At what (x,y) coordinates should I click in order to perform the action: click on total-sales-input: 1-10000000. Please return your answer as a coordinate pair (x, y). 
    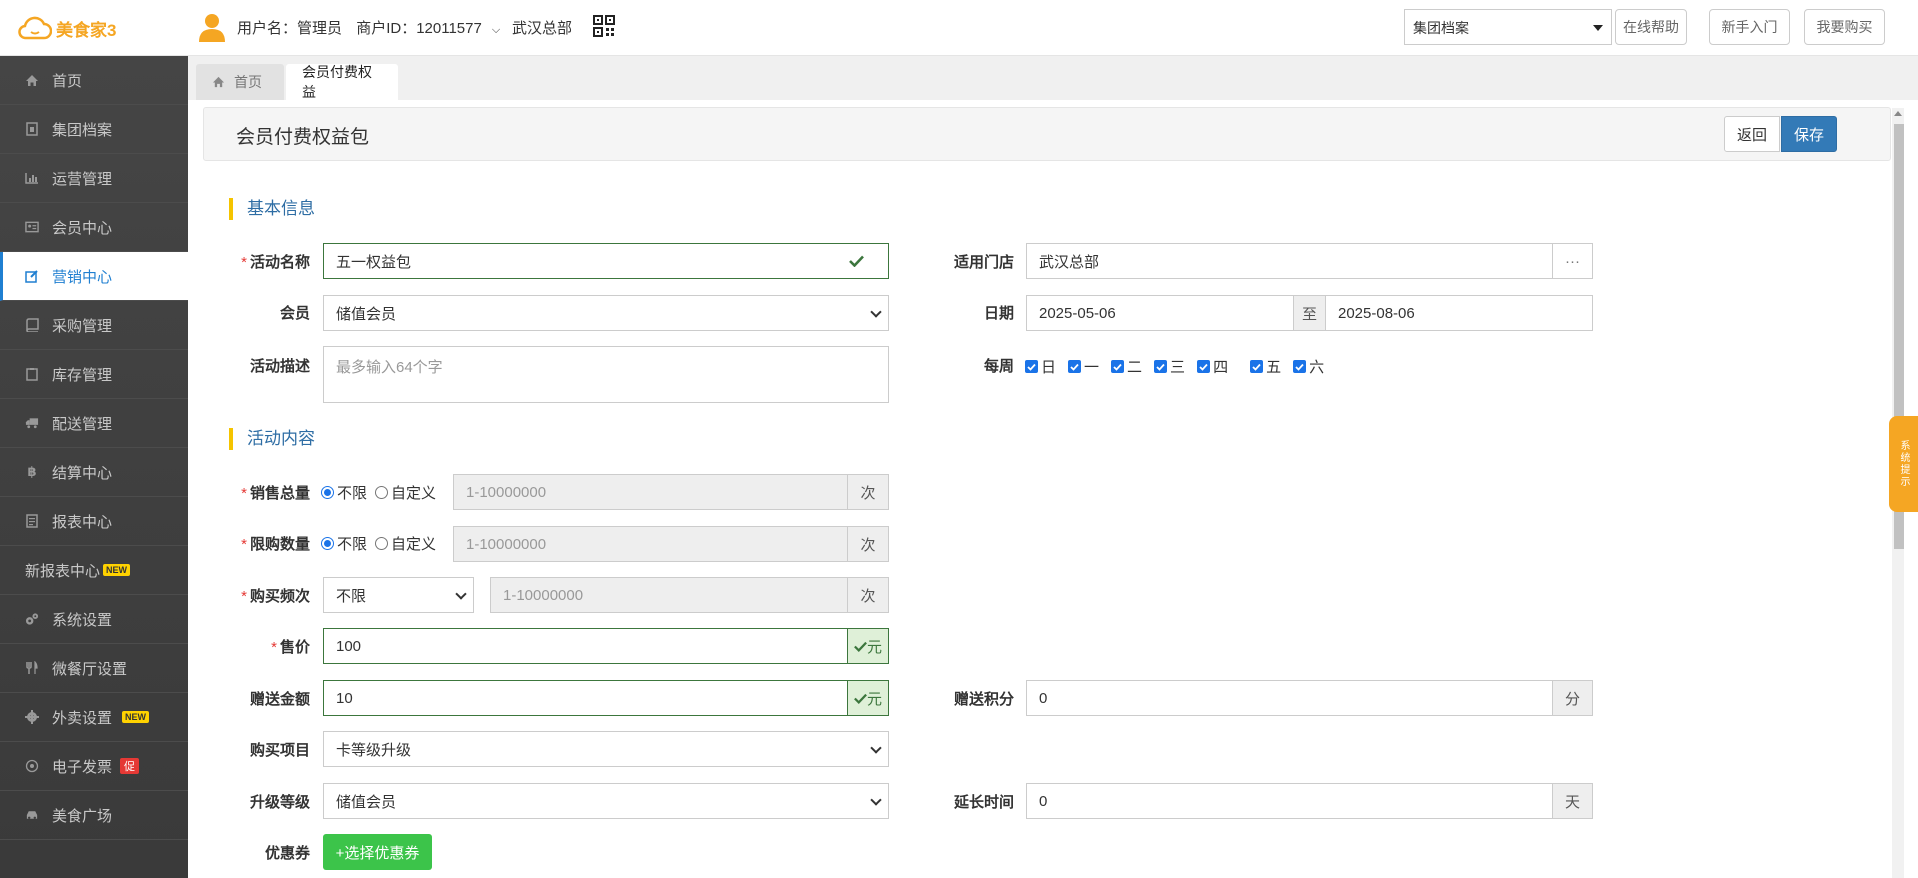
    Looking at the image, I should click on (650, 492).